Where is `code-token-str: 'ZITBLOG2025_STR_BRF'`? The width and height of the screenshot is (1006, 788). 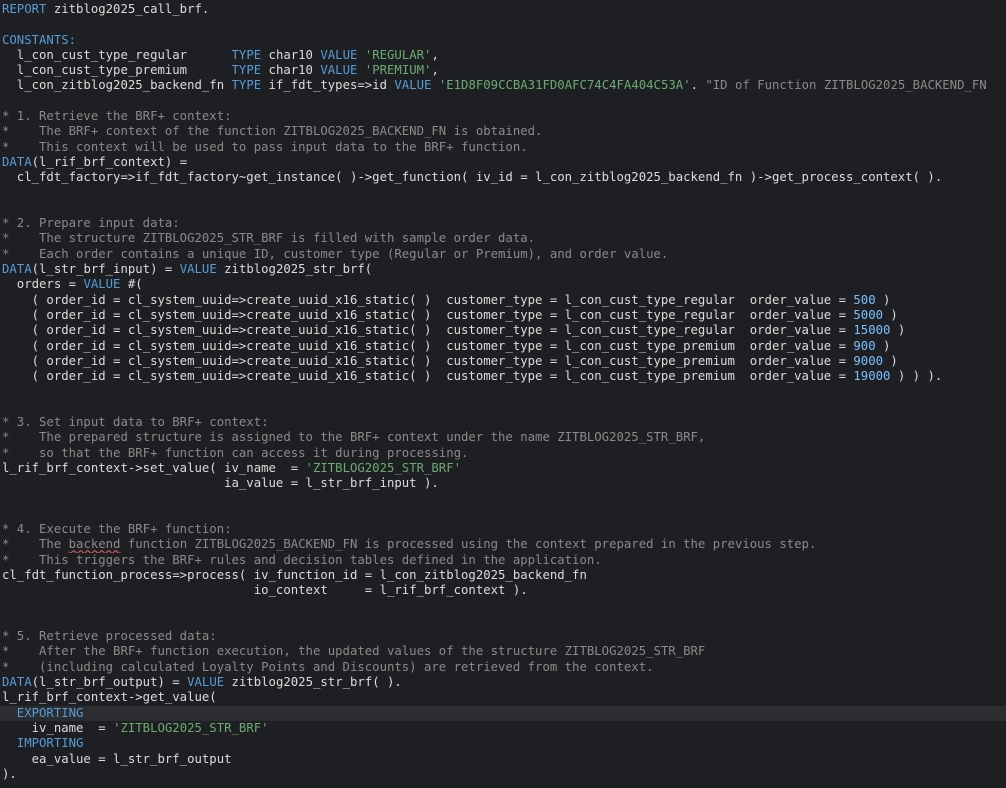
code-token-str: 'ZITBLOG2025_STR_BRF' is located at coordinates (191, 727).